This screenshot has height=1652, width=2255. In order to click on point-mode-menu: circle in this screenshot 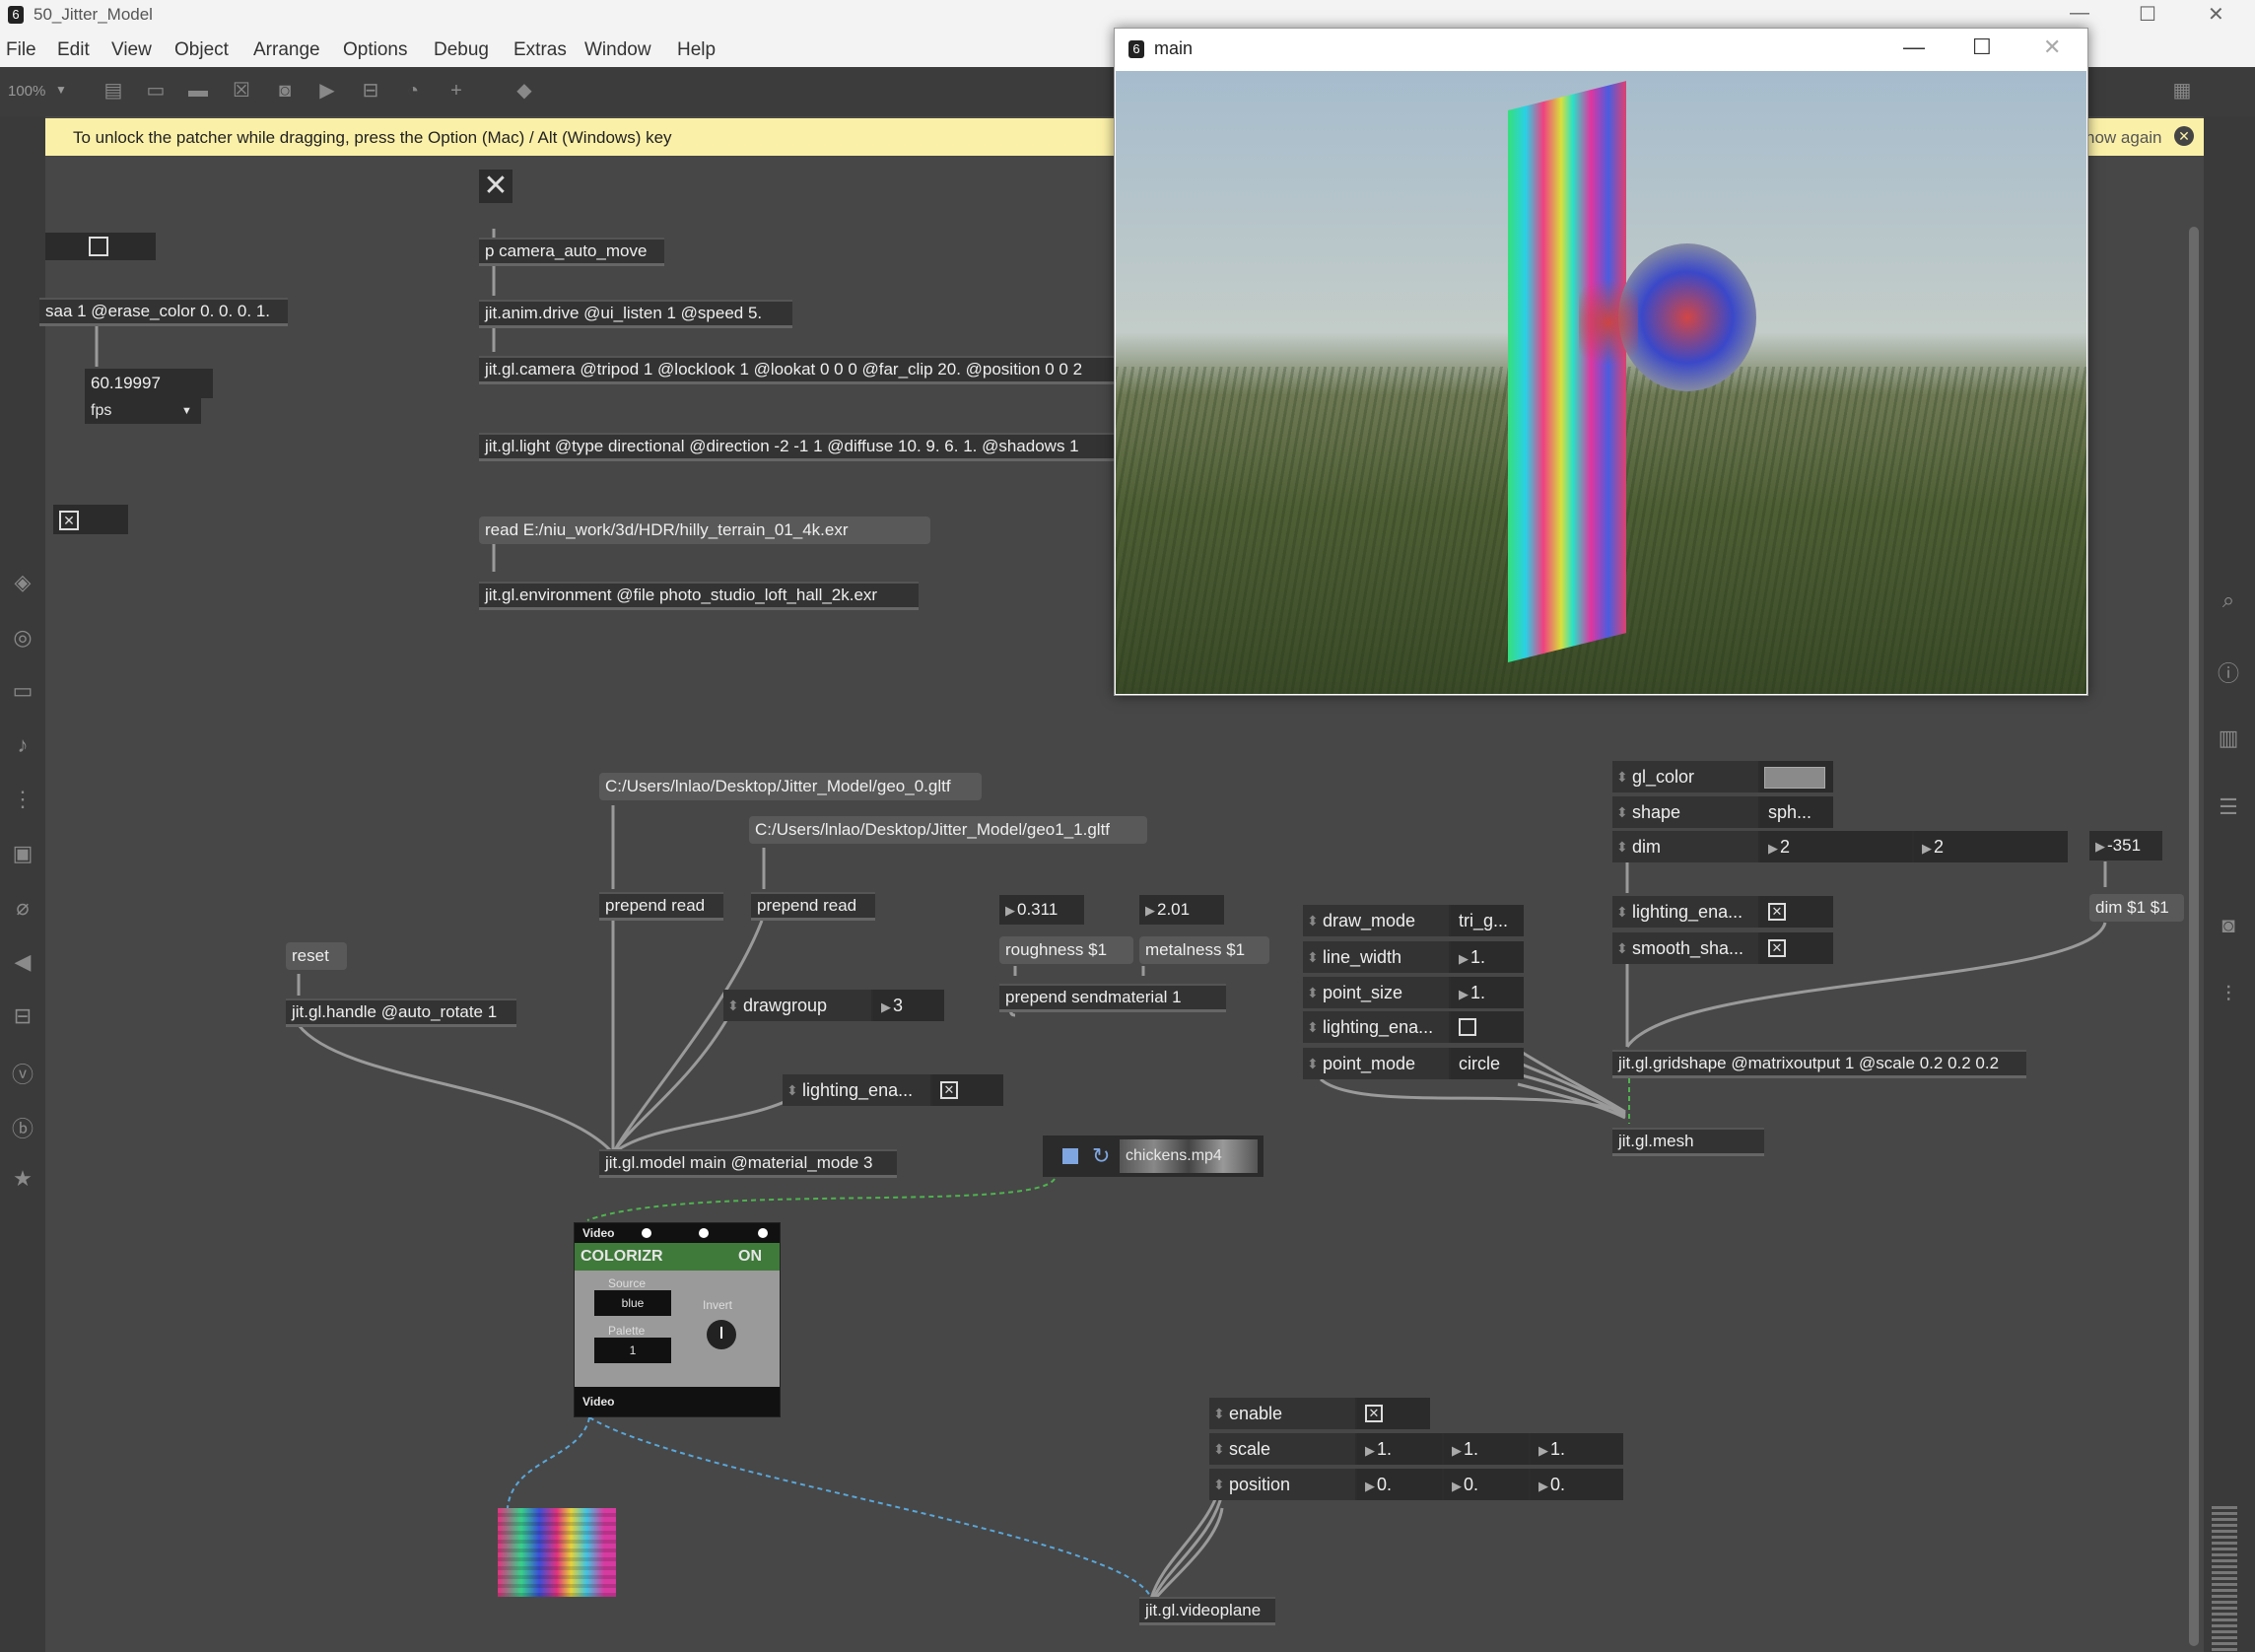, I will do `click(1487, 1063)`.